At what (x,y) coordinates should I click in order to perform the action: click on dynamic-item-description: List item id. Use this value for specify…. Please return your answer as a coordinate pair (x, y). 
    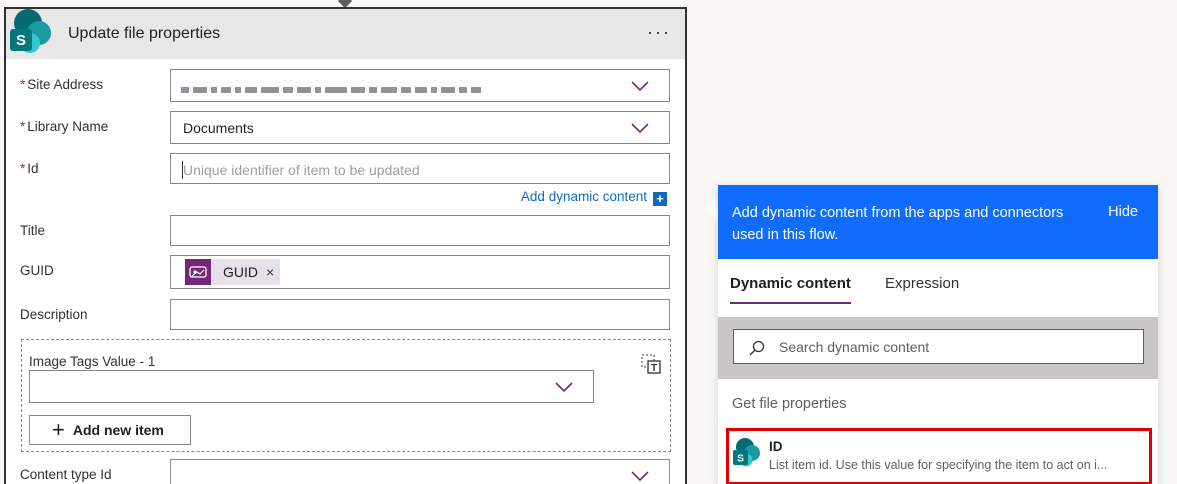
    Looking at the image, I should click on (938, 465).